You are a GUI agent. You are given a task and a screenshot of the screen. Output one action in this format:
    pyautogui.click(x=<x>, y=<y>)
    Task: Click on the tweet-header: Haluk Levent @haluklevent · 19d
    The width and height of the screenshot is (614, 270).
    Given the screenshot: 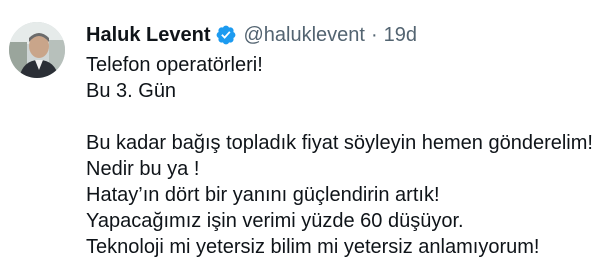 What is the action you would take?
    pyautogui.click(x=251, y=35)
    